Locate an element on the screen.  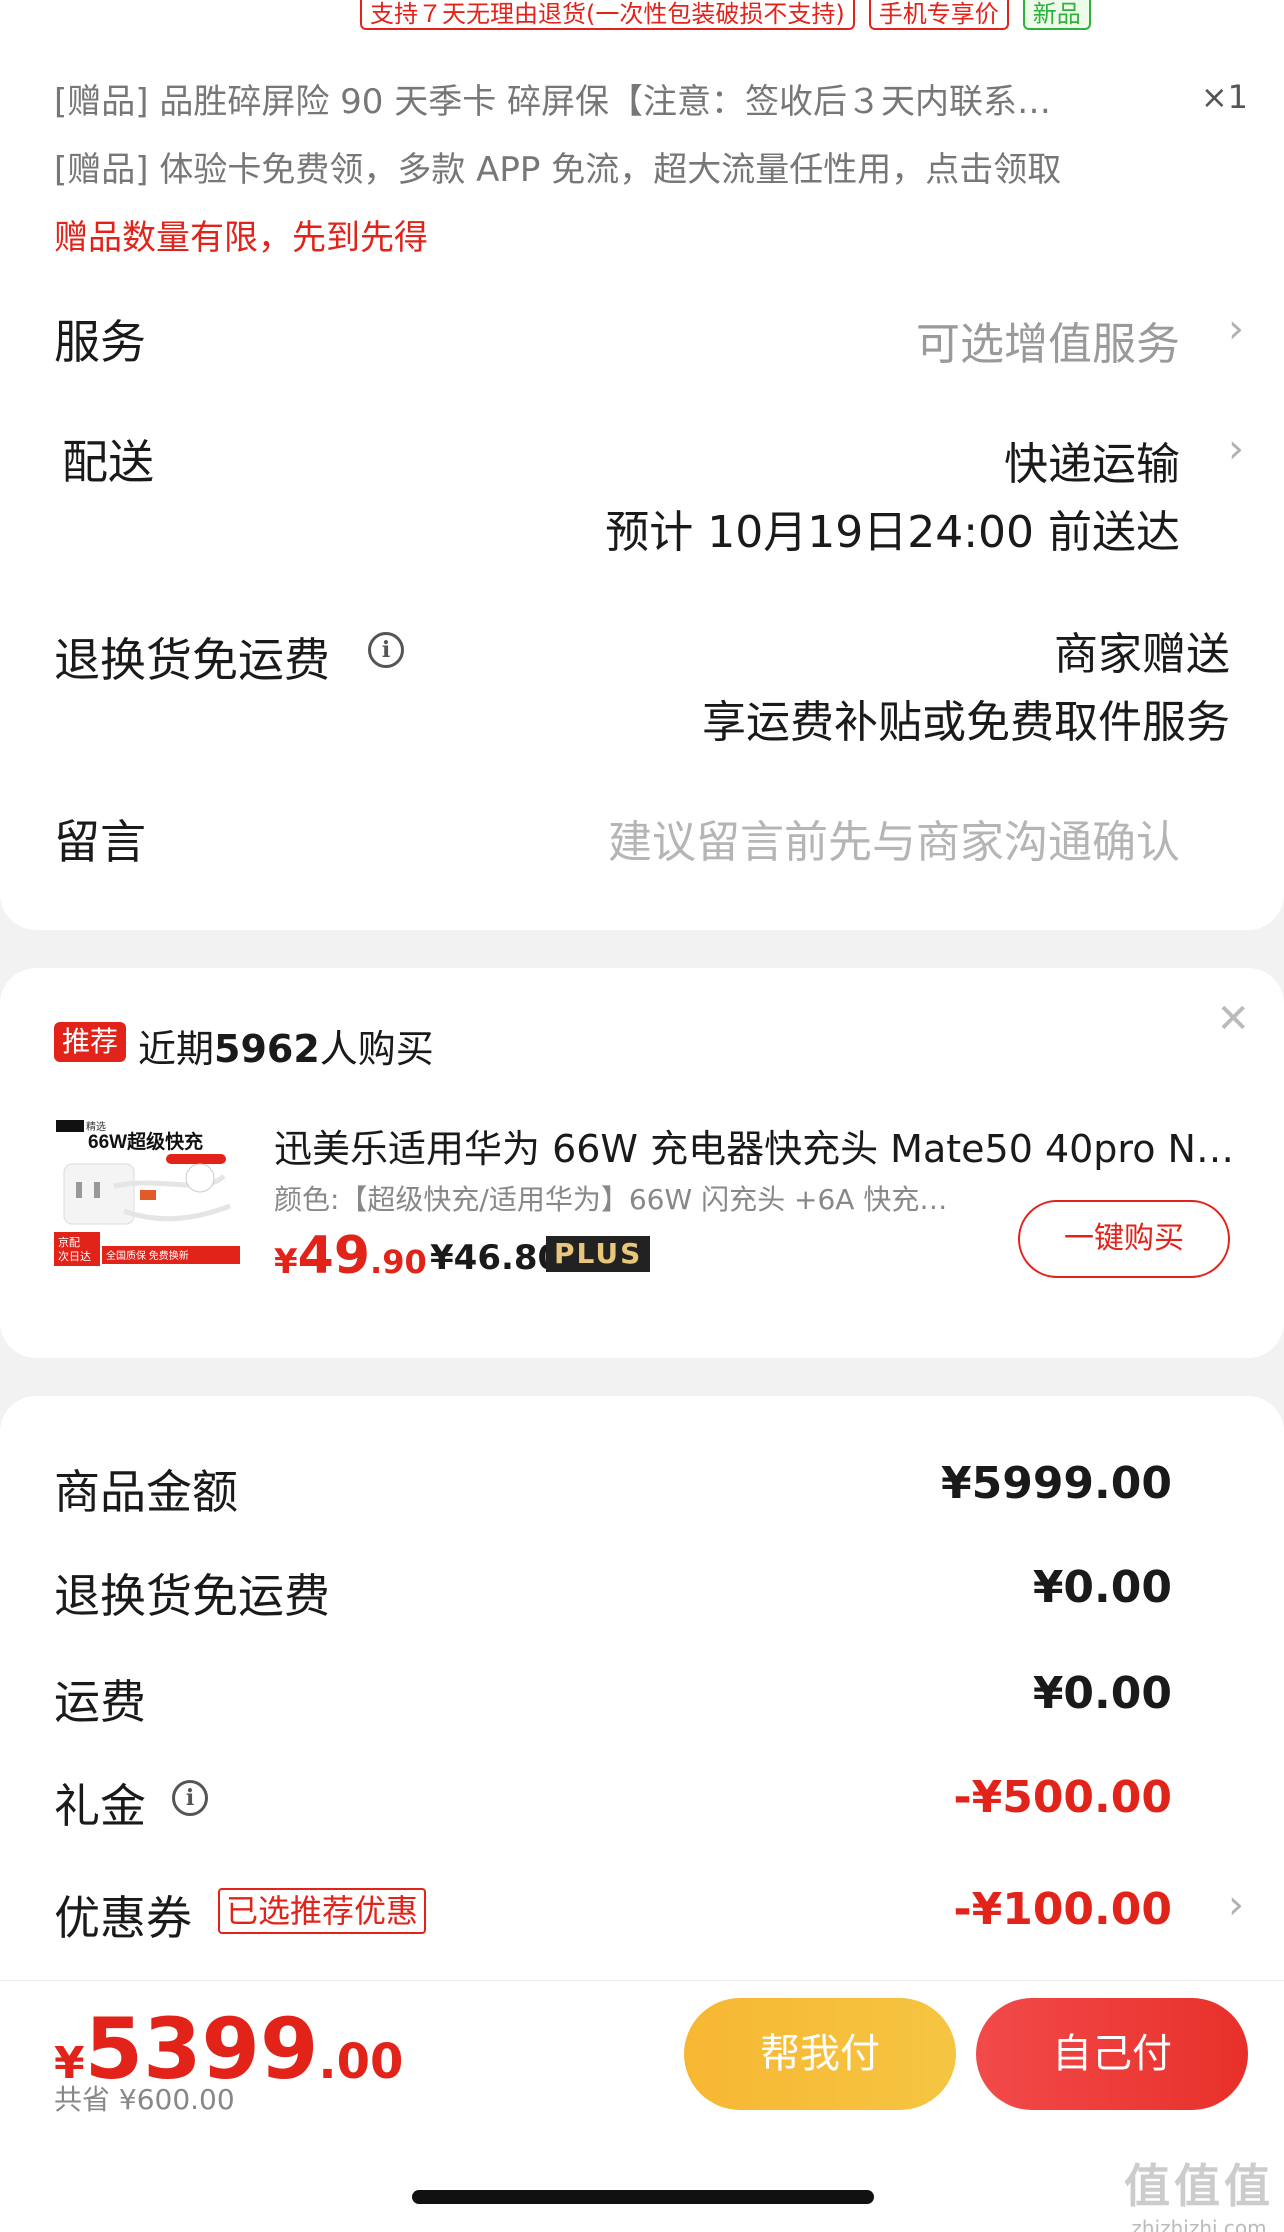
coupon-label: 优惠券 is located at coordinates (123, 1918).